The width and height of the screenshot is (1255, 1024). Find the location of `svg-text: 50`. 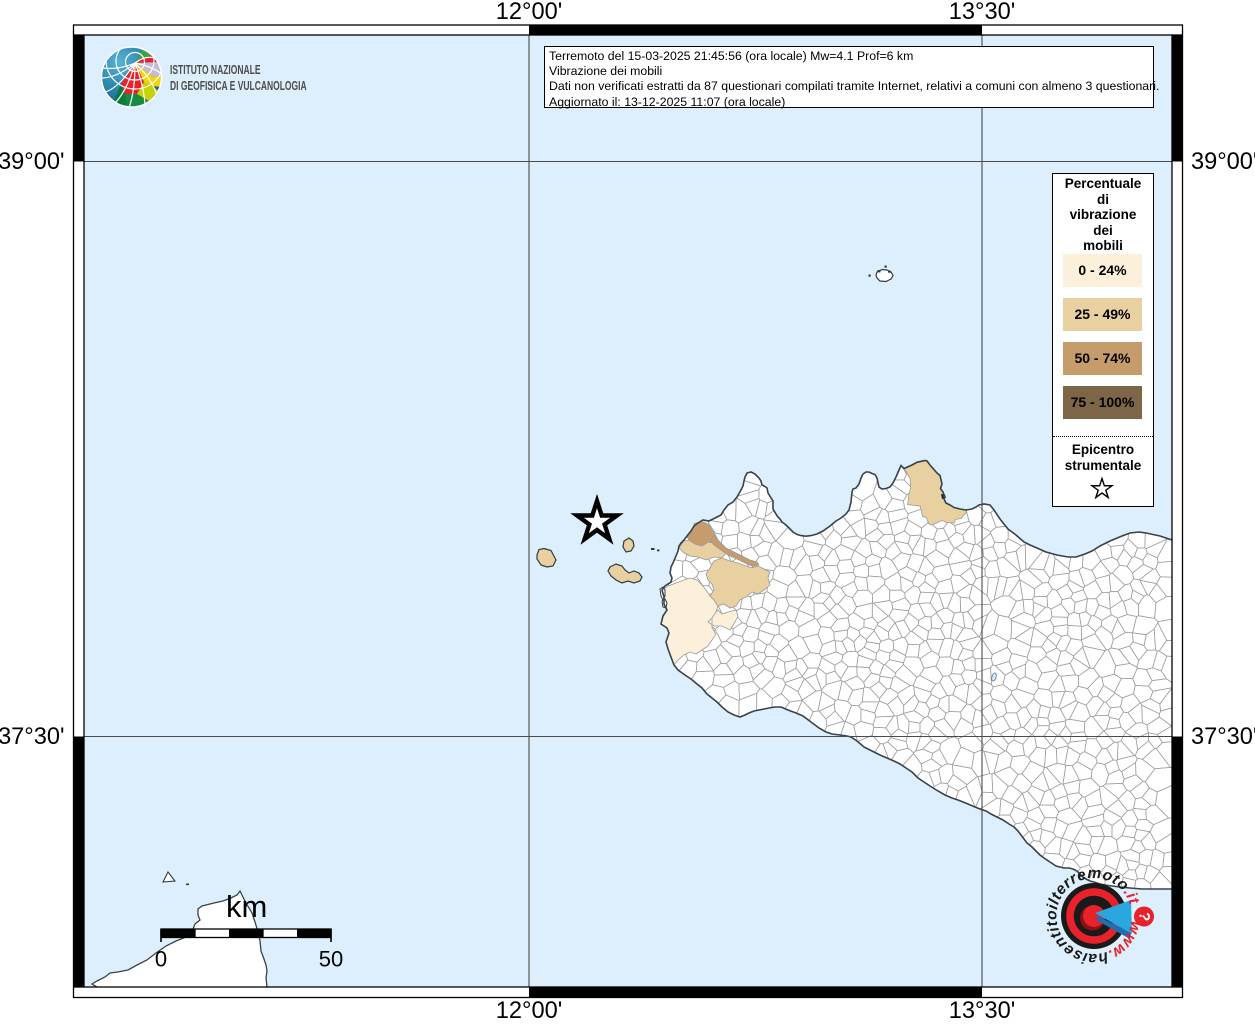

svg-text: 50 is located at coordinates (331, 959).